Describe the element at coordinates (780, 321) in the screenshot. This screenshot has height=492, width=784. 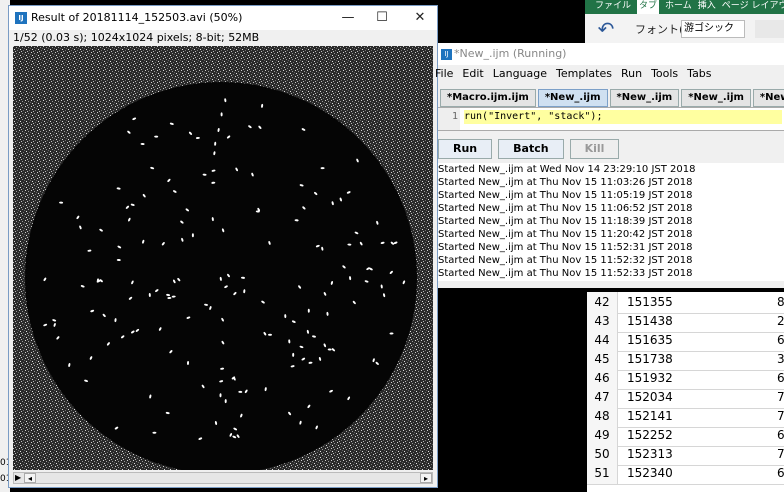
I see `cell-value: 2` at that location.